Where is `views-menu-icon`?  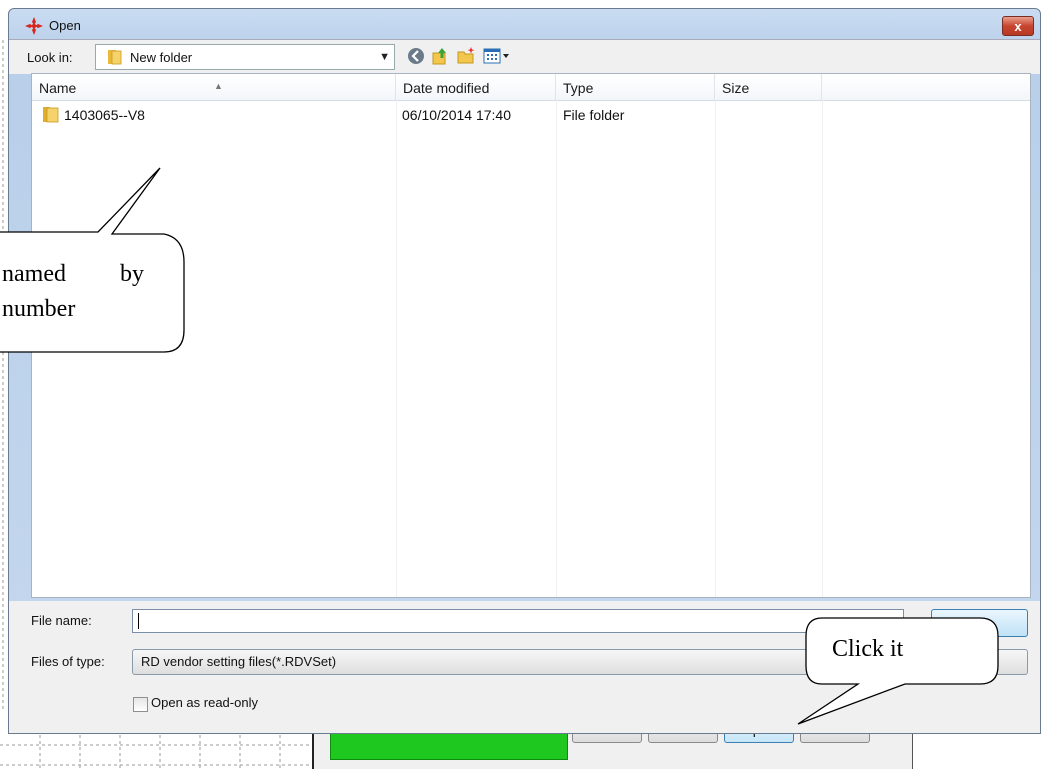
views-menu-icon is located at coordinates (496, 56).